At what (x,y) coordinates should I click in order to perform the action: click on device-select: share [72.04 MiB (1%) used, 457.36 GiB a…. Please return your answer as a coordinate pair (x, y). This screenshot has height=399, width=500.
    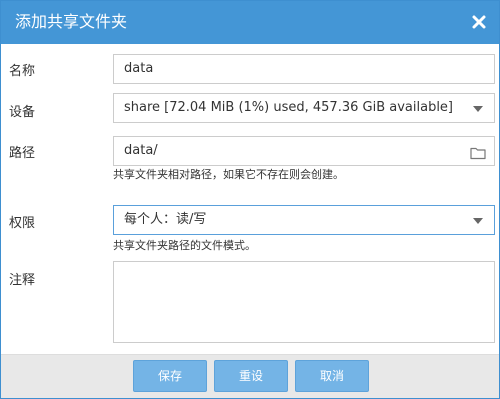
    Looking at the image, I should click on (304, 108).